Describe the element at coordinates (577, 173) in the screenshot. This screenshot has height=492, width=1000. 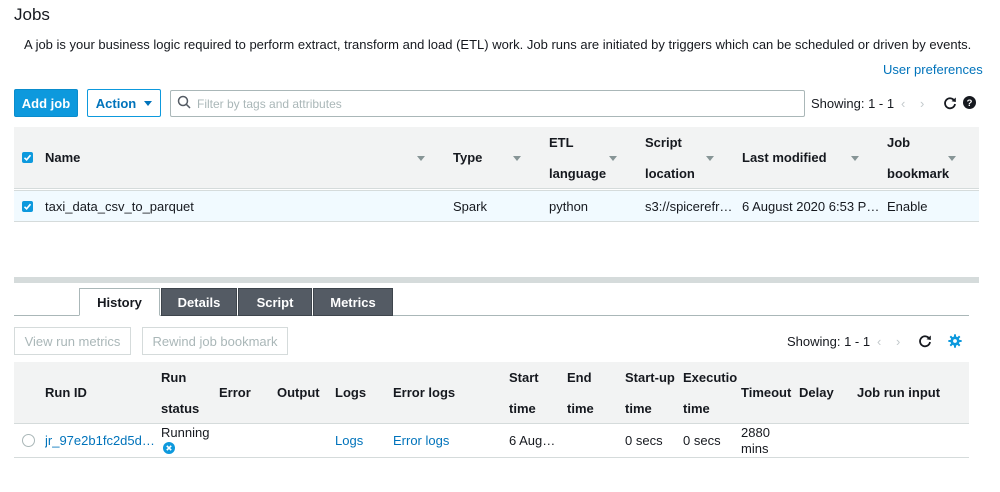
I see `column-etl-language-line2: language` at that location.